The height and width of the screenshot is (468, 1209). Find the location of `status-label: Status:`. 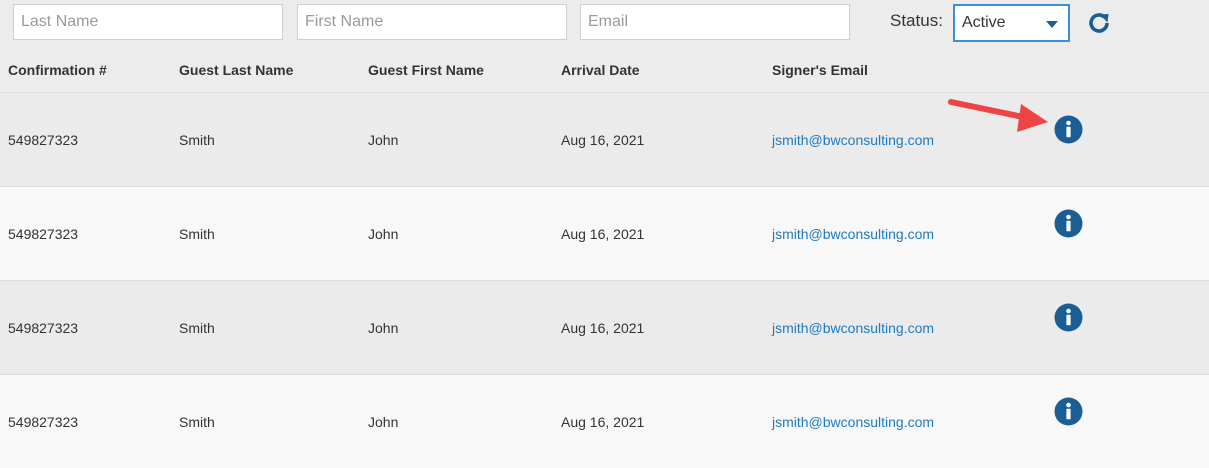

status-label: Status: is located at coordinates (916, 20).